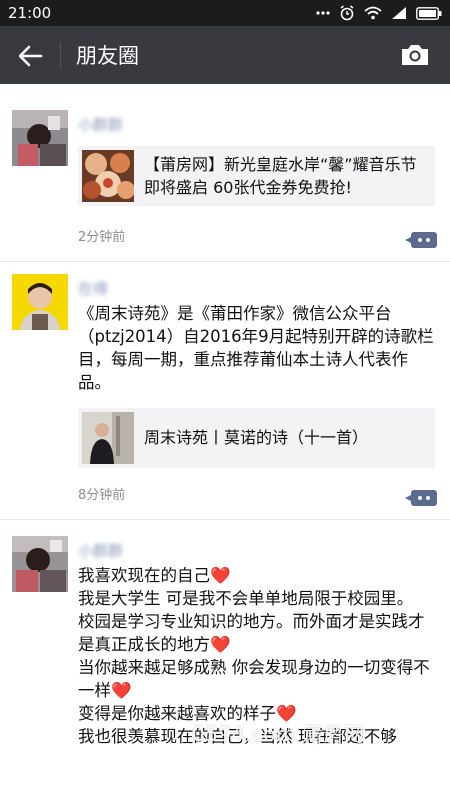 This screenshot has height=800, width=450. I want to click on status-icons, so click(379, 13).